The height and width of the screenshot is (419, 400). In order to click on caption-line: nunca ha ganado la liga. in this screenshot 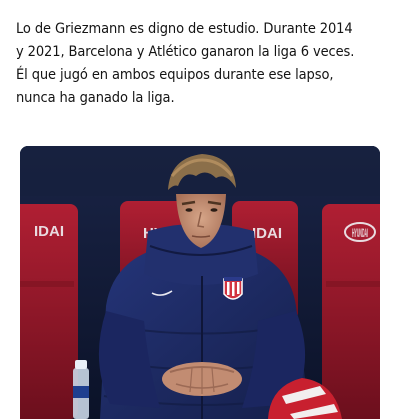, I will do `click(95, 98)`.